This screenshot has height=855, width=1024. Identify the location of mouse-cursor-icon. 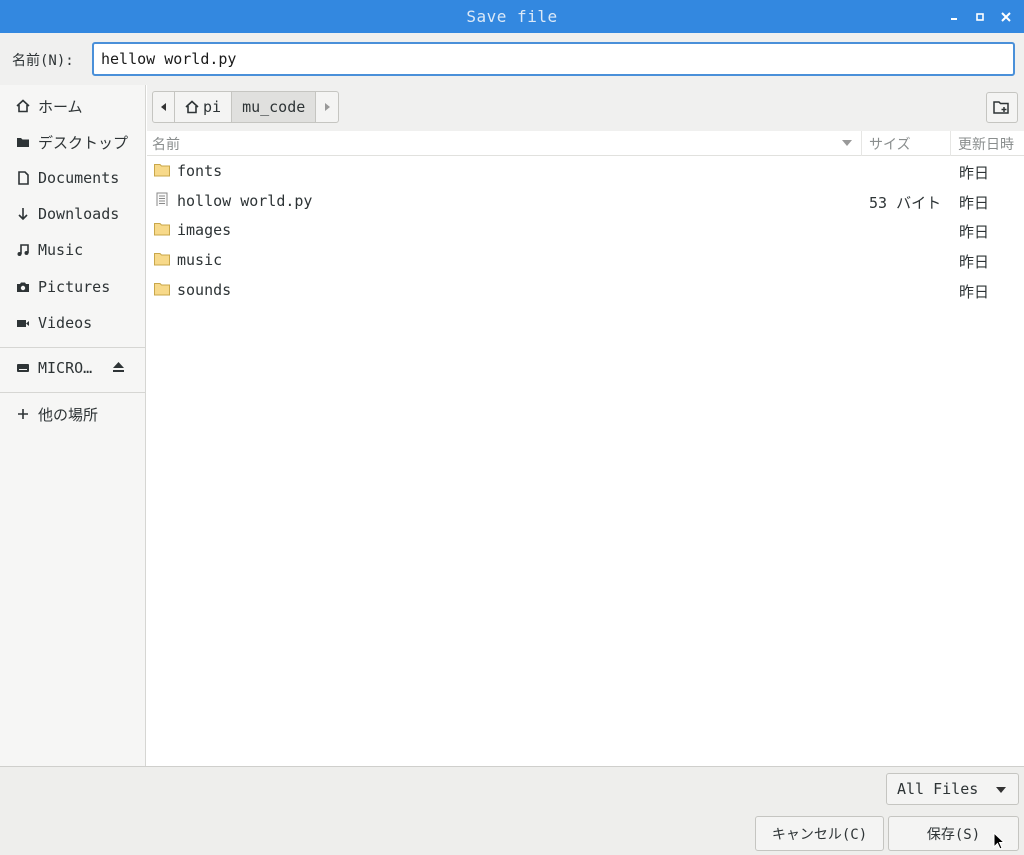
(999, 841).